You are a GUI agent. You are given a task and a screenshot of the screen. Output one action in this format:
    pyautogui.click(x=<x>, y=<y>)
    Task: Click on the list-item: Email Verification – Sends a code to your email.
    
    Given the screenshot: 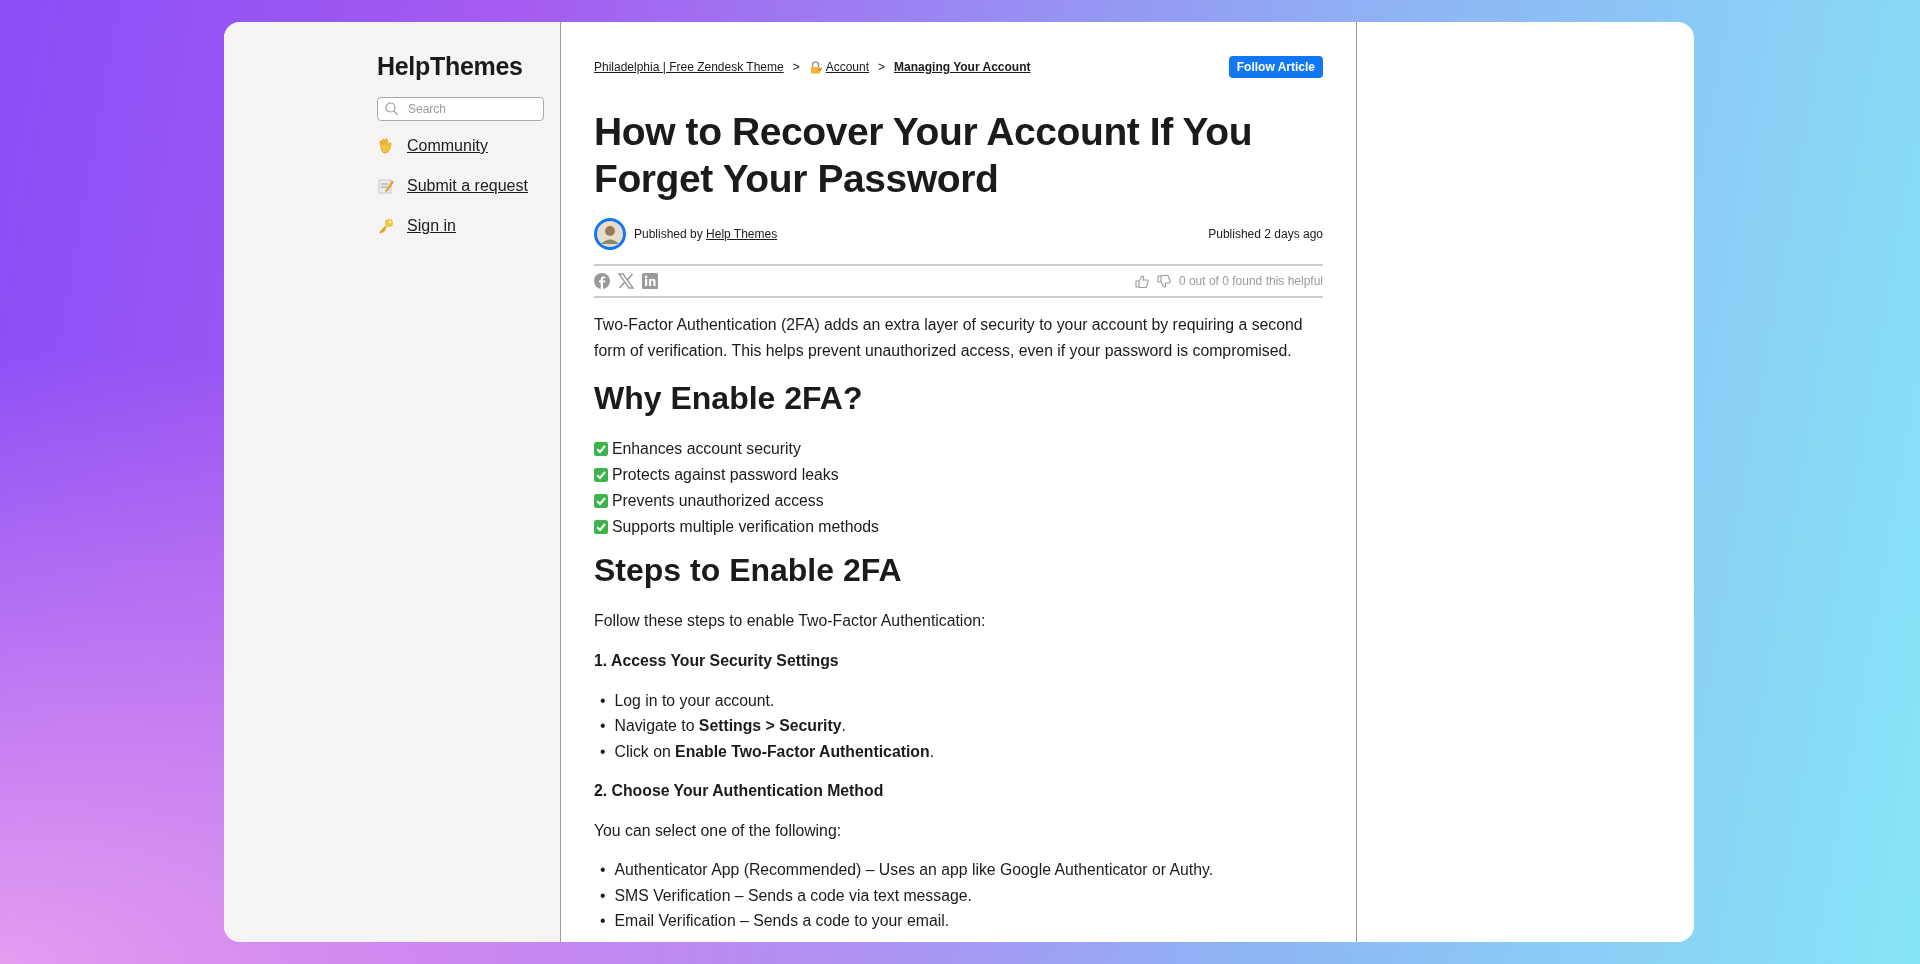 What is the action you would take?
    pyautogui.click(x=782, y=921)
    